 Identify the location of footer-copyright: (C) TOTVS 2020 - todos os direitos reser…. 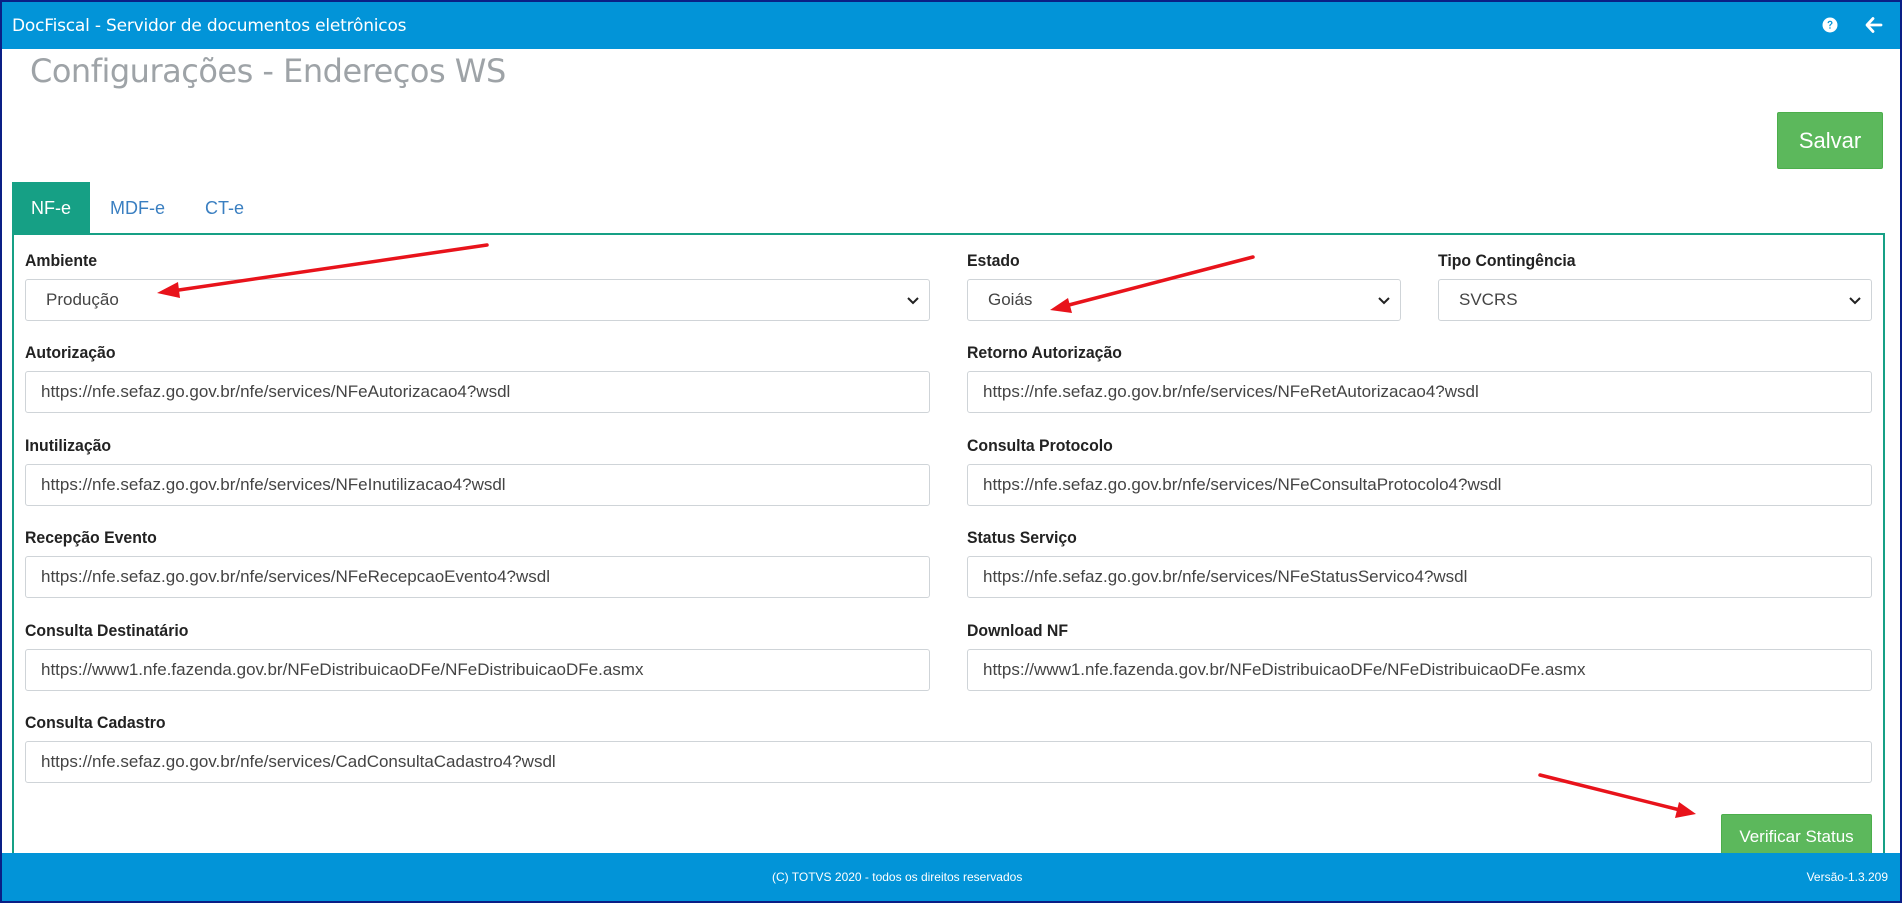
(897, 877).